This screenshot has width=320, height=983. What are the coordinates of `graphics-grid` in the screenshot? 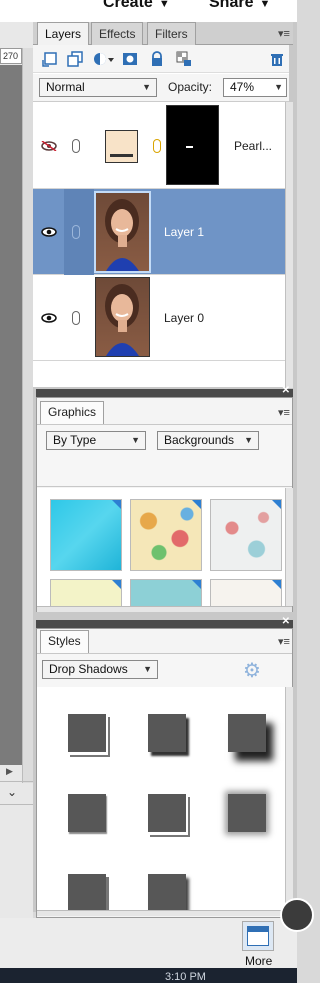 It's located at (161, 547).